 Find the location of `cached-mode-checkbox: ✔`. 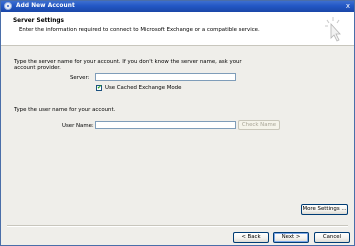

cached-mode-checkbox: ✔ is located at coordinates (99, 87).